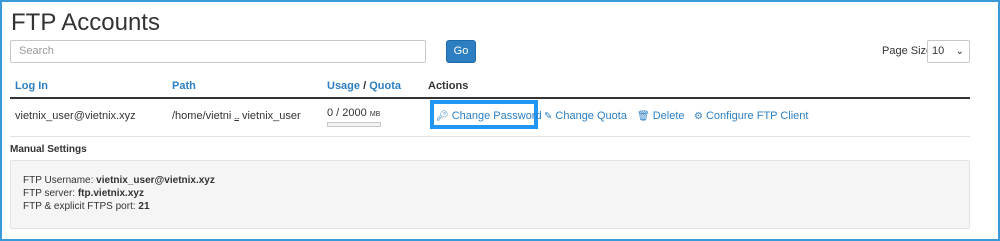 Image resolution: width=1000 pixels, height=241 pixels. I want to click on header-divider, so click(490, 98).